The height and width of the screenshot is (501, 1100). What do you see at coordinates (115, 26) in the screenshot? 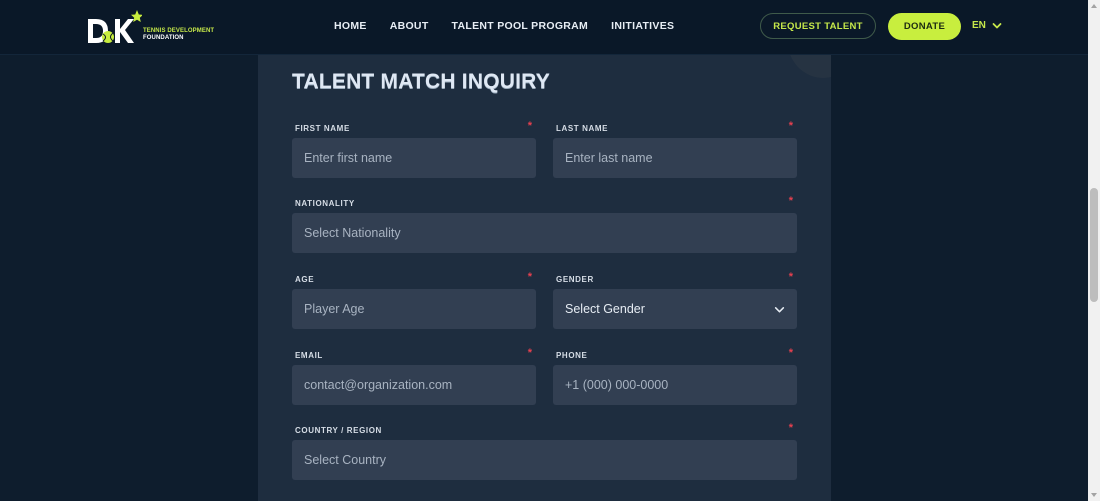
I see `logo-mark-icon` at bounding box center [115, 26].